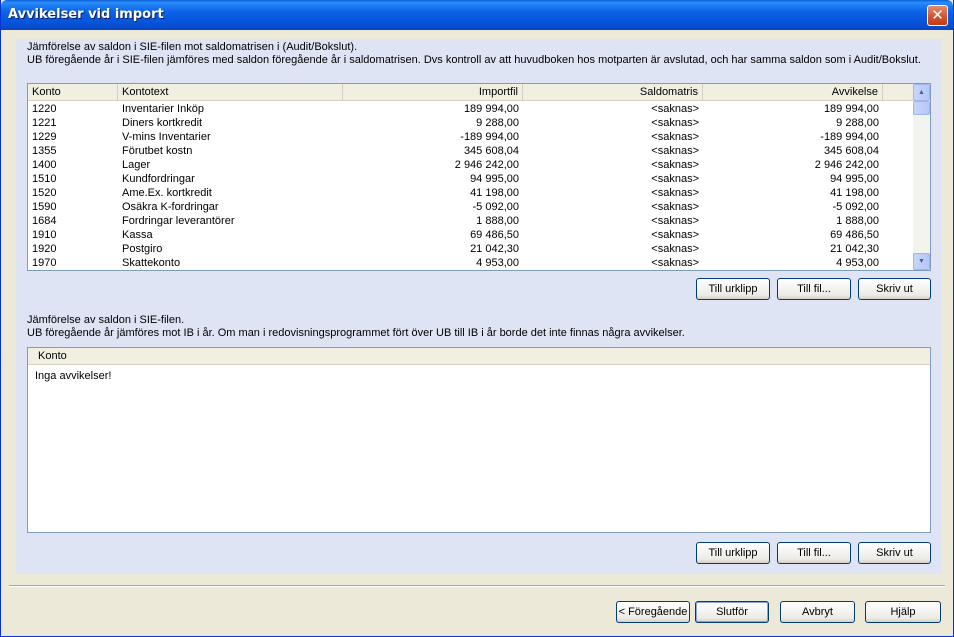 This screenshot has width=954, height=637. Describe the element at coordinates (491, 151) in the screenshot. I see `cell-importfil: 345 608,04` at that location.